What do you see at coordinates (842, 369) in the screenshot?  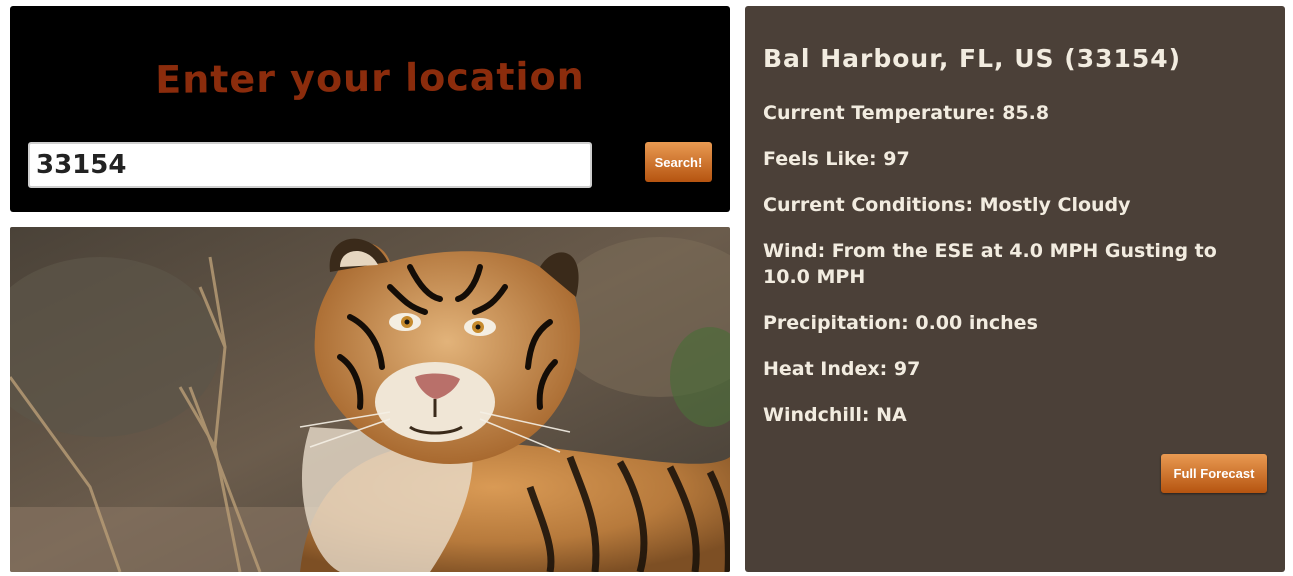 I see `heat-index: Heat Index: 97` at bounding box center [842, 369].